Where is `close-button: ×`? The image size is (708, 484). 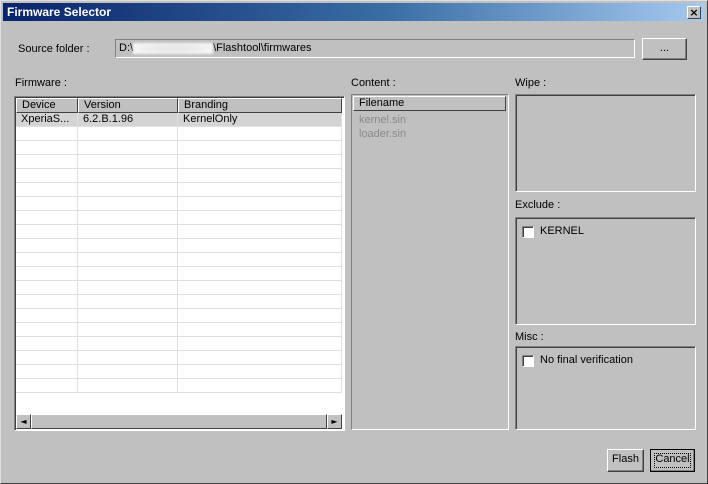 close-button: × is located at coordinates (694, 12).